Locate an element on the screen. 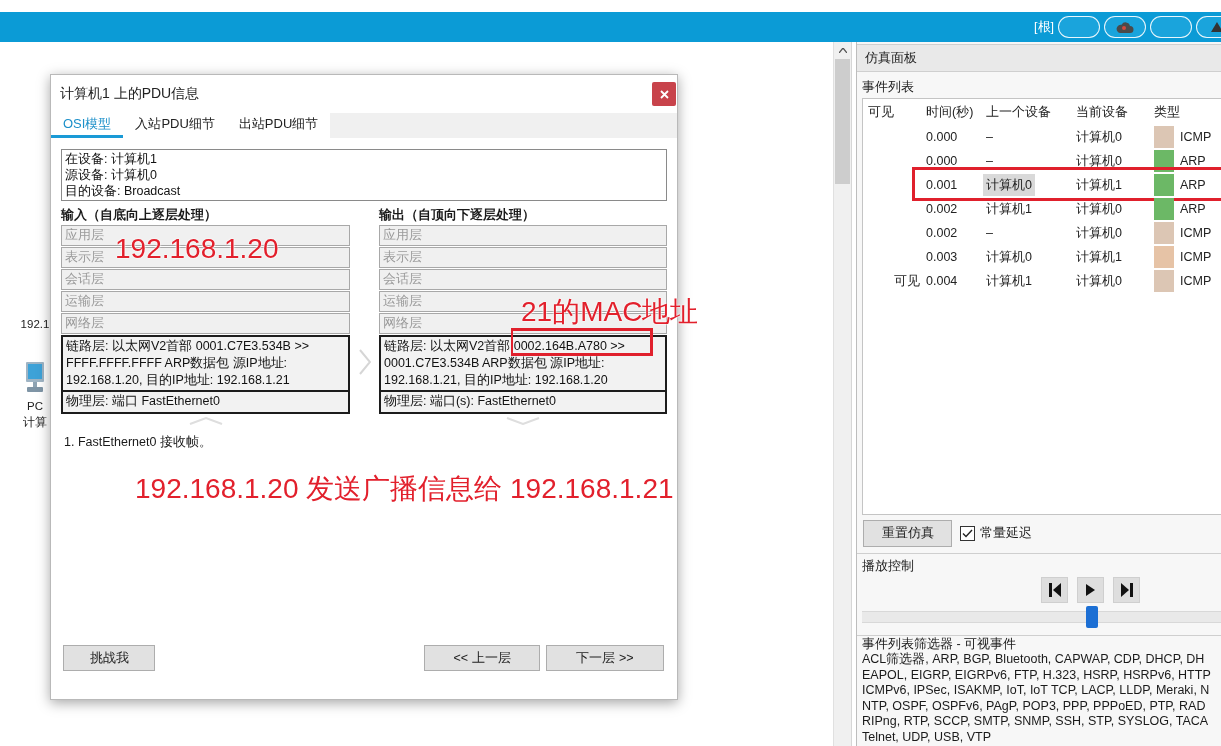 This screenshot has width=1221, height=746. panel-header: 仿真面板 is located at coordinates (1039, 58).